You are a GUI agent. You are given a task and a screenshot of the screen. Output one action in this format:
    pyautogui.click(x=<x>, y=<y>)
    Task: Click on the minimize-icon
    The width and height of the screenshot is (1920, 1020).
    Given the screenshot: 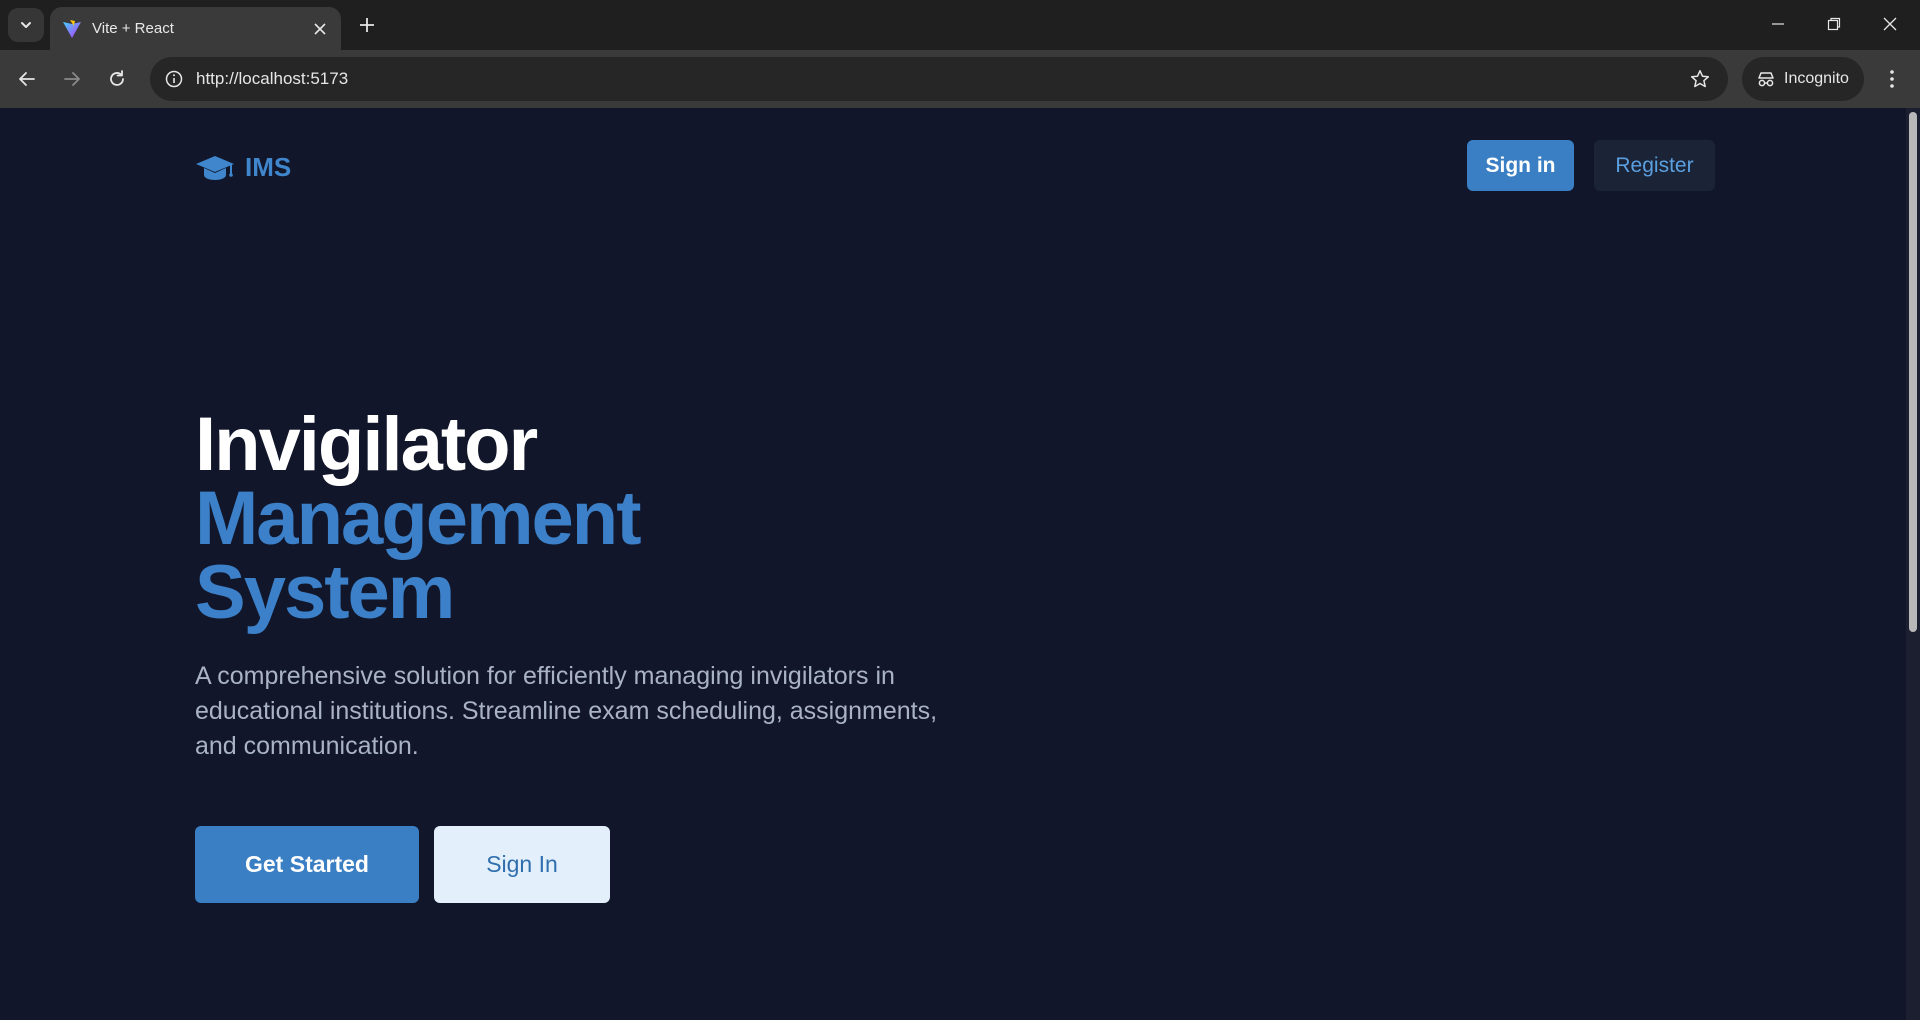 What is the action you would take?
    pyautogui.click(x=1778, y=24)
    